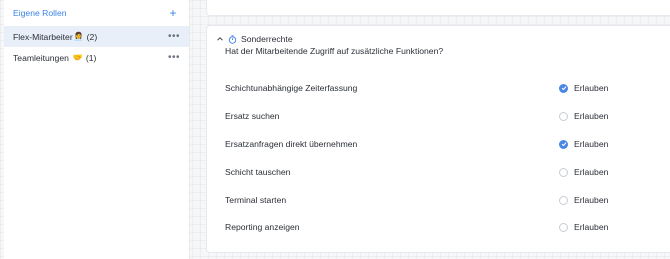 The image size is (670, 259). I want to click on previous-section-panel, so click(438, 8).